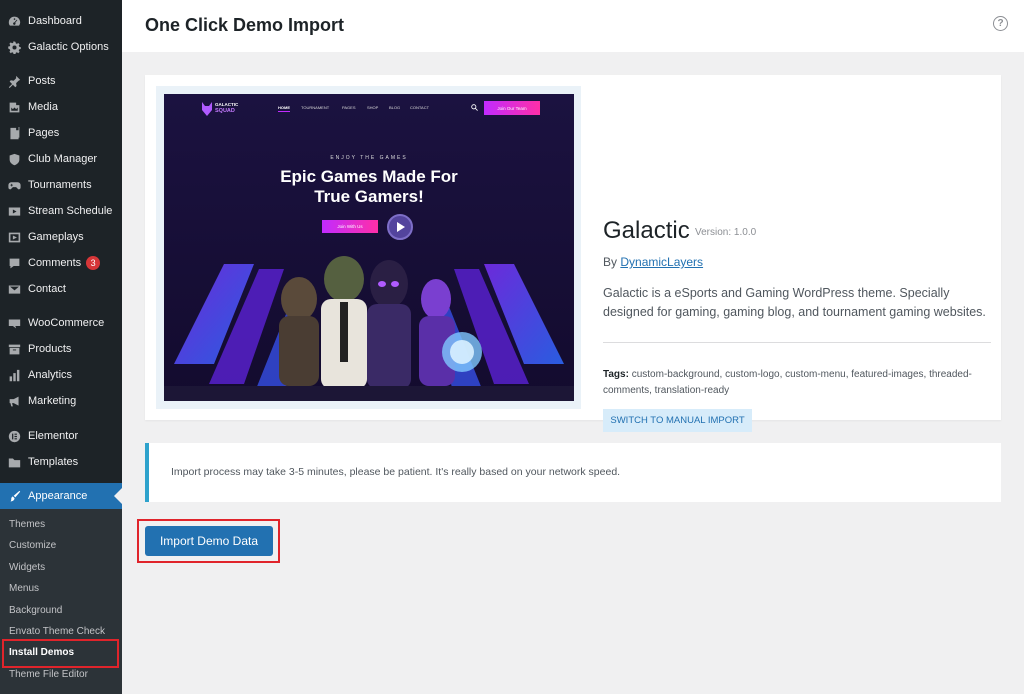 The width and height of the screenshot is (1024, 694). I want to click on sidebar-item-posts: Posts, so click(61, 81).